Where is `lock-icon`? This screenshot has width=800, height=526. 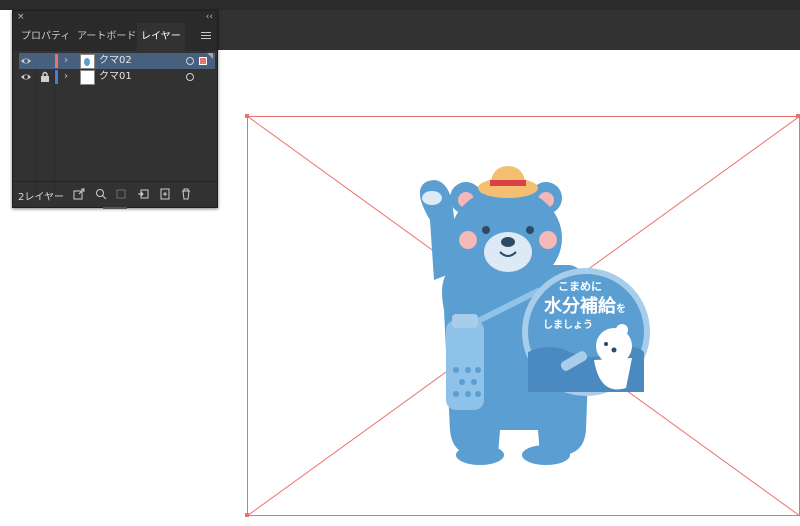 lock-icon is located at coordinates (45, 76).